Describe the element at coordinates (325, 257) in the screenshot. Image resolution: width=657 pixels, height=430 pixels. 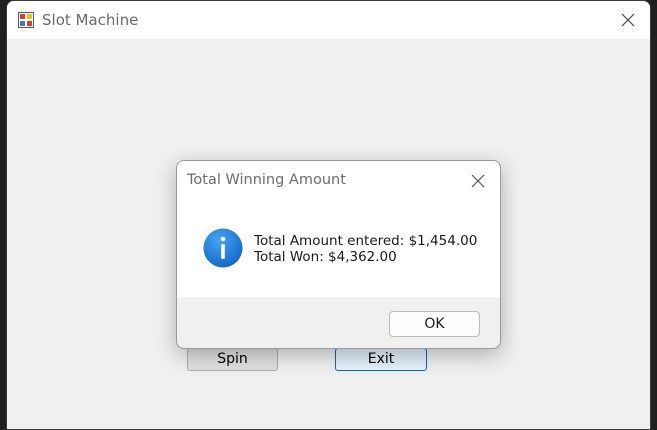
I see `message-line-total-won: Total Won: $4,362.00` at that location.